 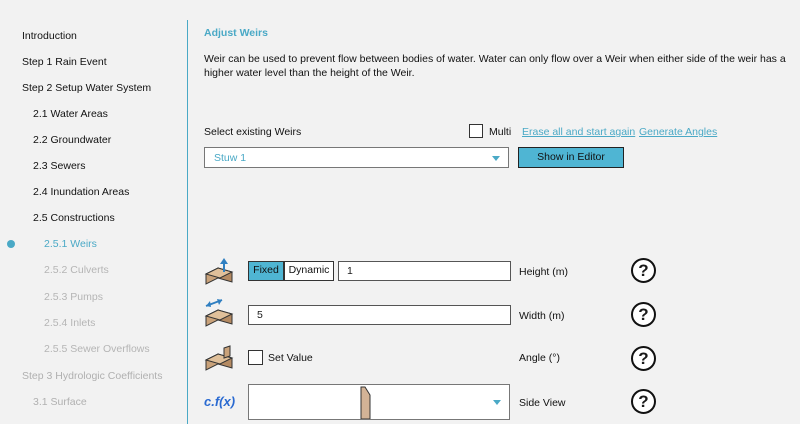 What do you see at coordinates (571, 157) in the screenshot?
I see `show-in-editor-button: Show in Editor` at bounding box center [571, 157].